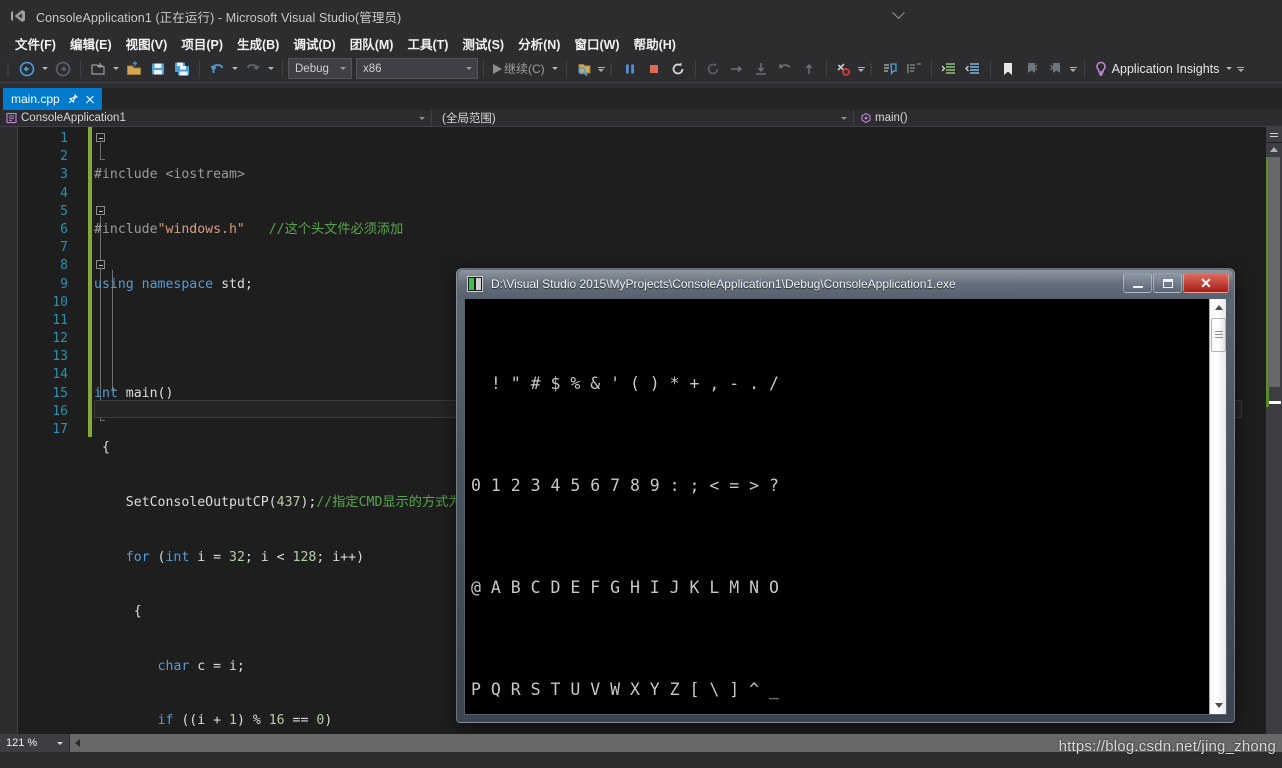 The width and height of the screenshot is (1282, 768). Describe the element at coordinates (949, 69) in the screenshot. I see `increase-indent-icon` at that location.